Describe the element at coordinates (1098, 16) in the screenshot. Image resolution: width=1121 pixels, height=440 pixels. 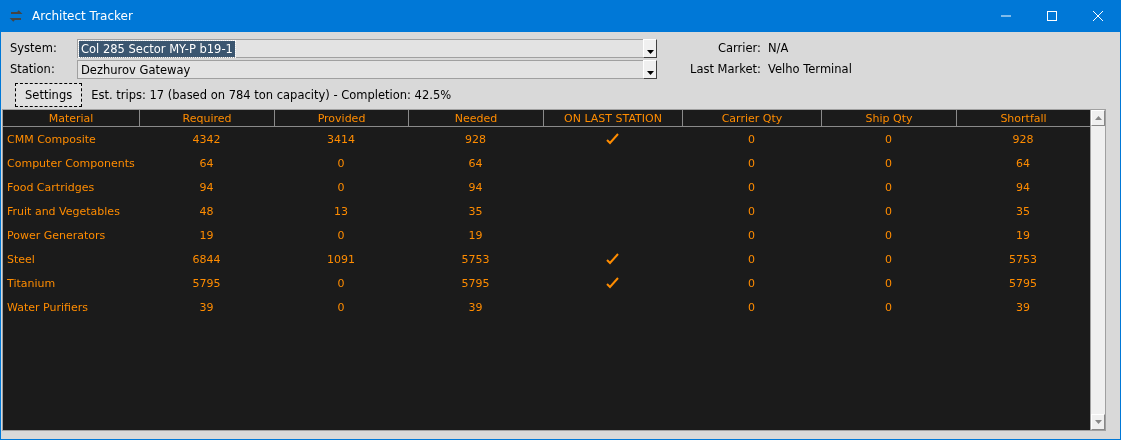
I see `close-icon` at that location.